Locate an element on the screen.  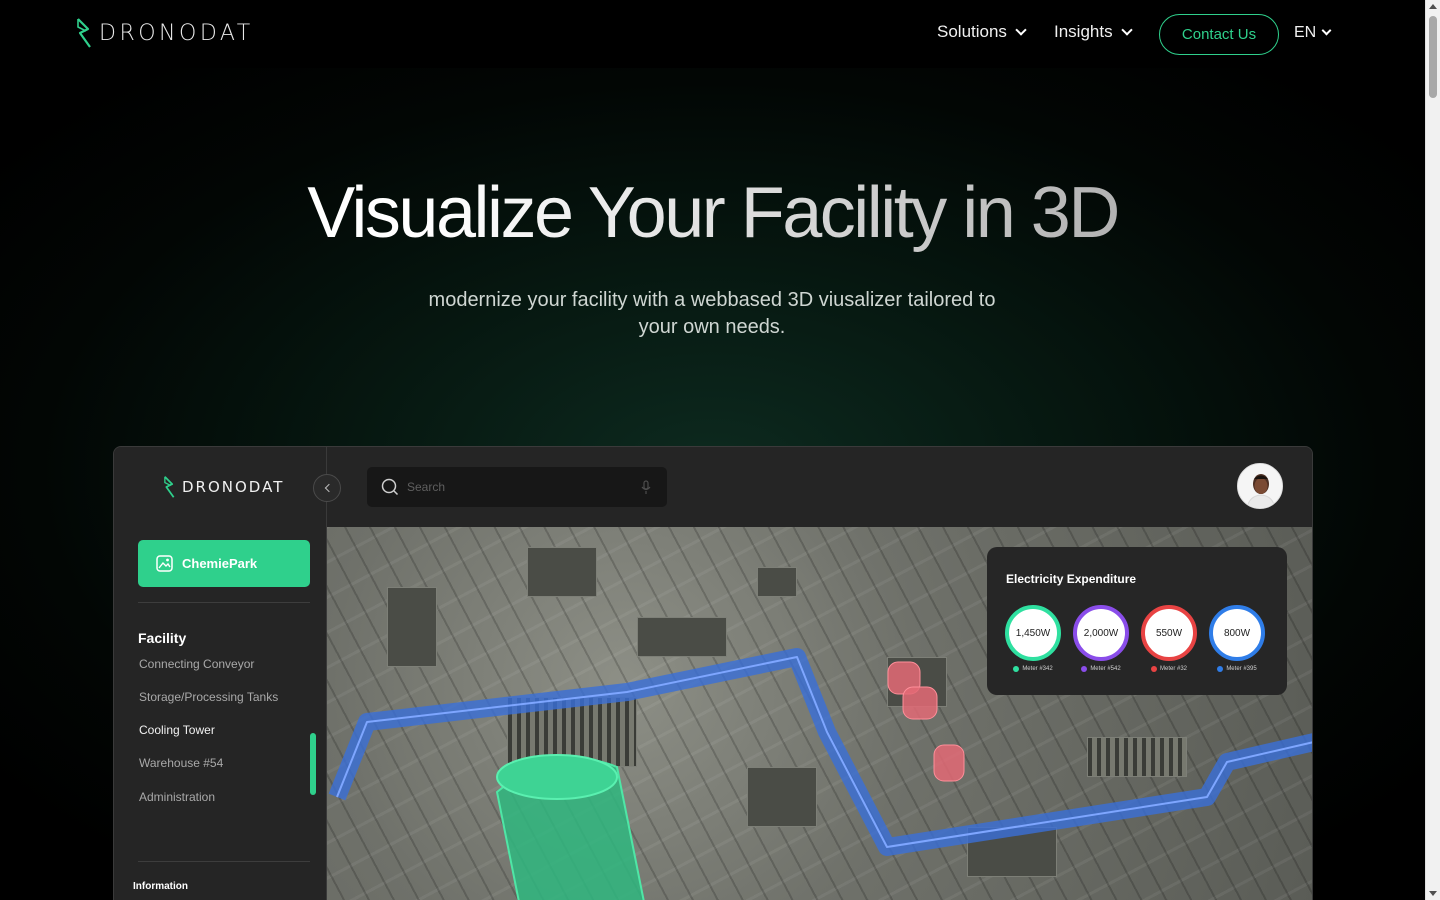
language-selector: EN is located at coordinates (1313, 33).